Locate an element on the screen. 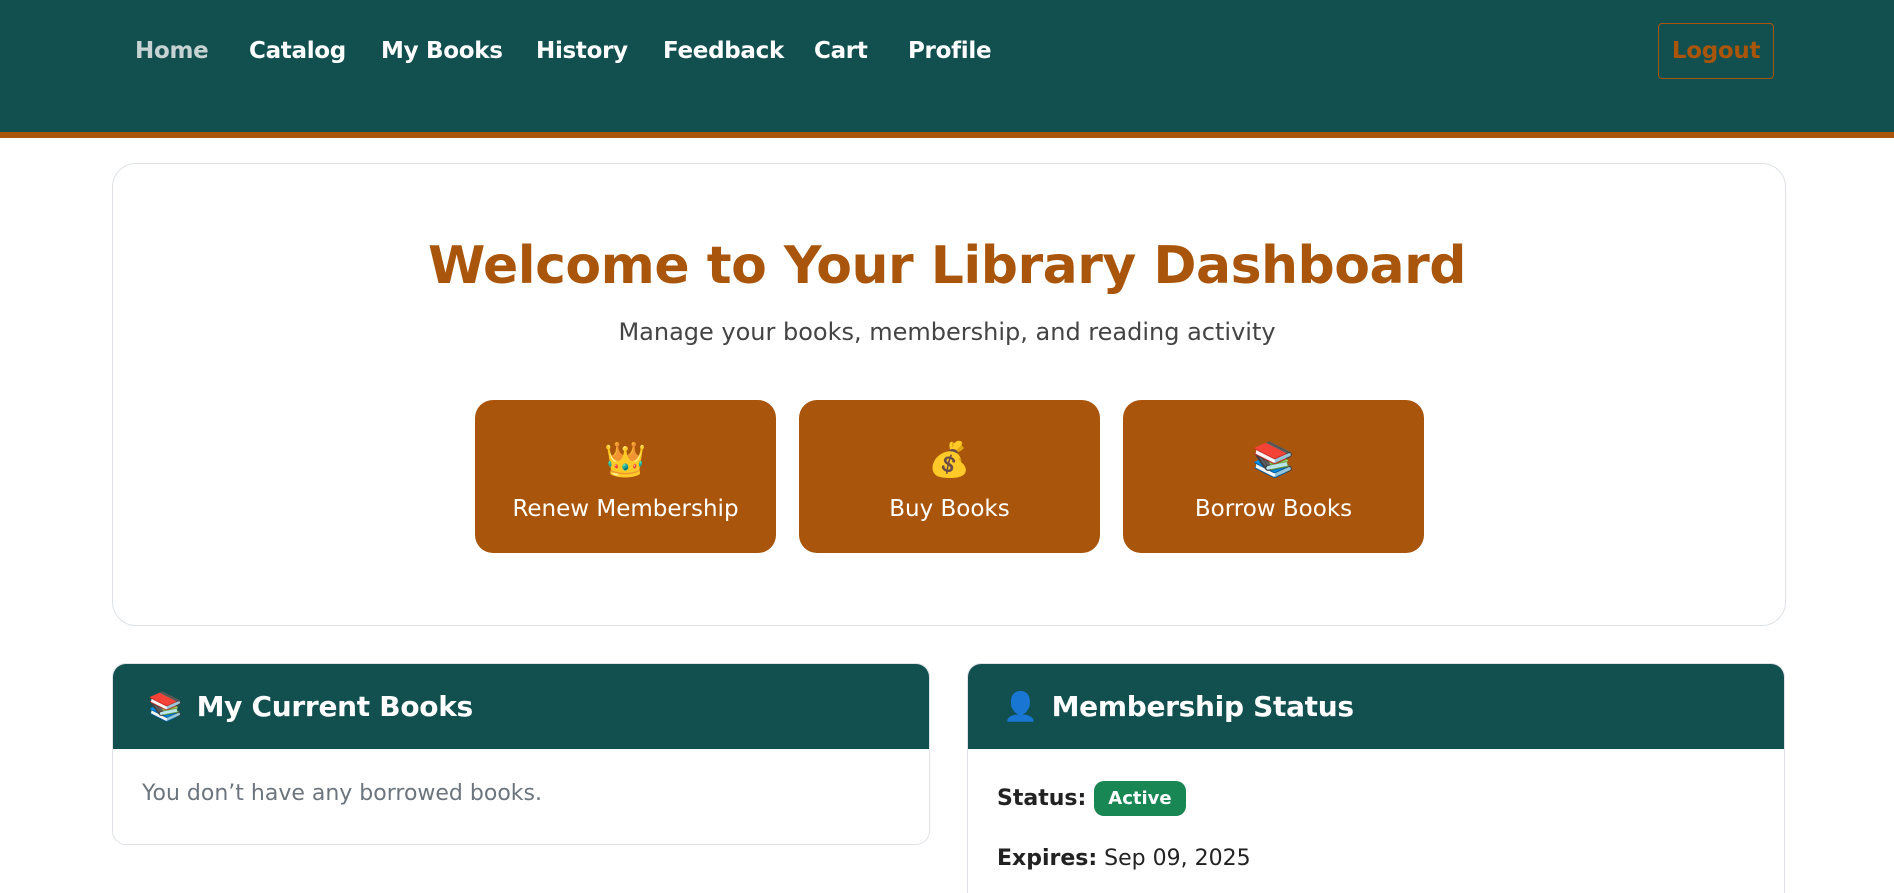 The height and width of the screenshot is (893, 1894). borrow-books-button: 📚 Borrow Books is located at coordinates (1273, 476).